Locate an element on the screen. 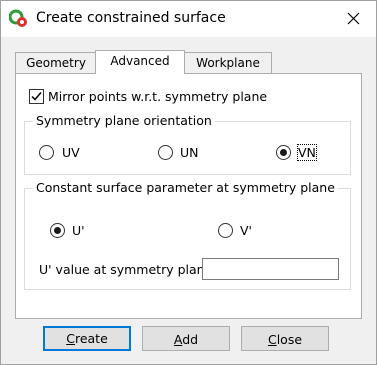 Image resolution: width=377 pixels, height=365 pixels. radio-vn-label: VN is located at coordinates (307, 152).